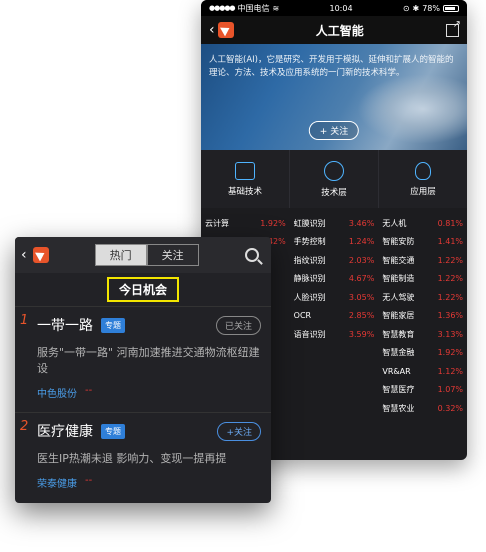 This screenshot has width=486, height=552. Describe the element at coordinates (398, 297) in the screenshot. I see `sector-name: 无人驾驶` at that location.